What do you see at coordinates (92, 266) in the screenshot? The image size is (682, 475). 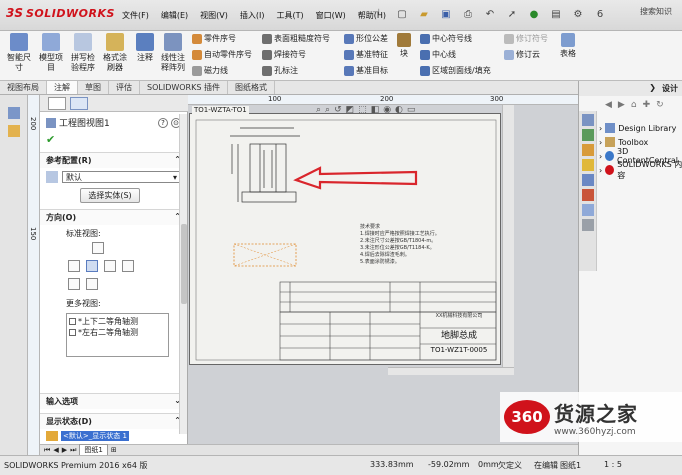 I see `front-view-icon` at bounding box center [92, 266].